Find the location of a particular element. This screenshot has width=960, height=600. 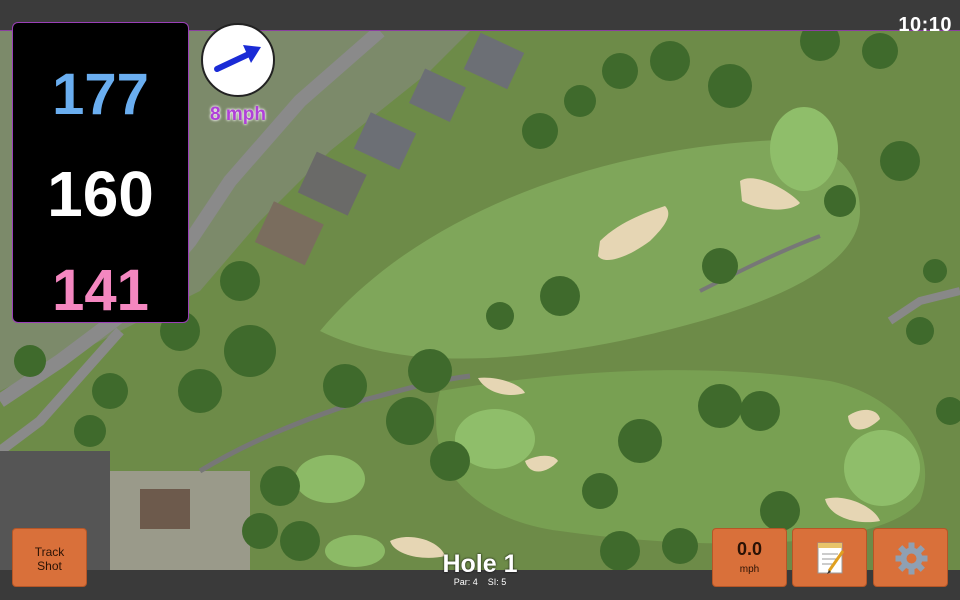

track-shot-button: Track Shot is located at coordinates (49, 557).